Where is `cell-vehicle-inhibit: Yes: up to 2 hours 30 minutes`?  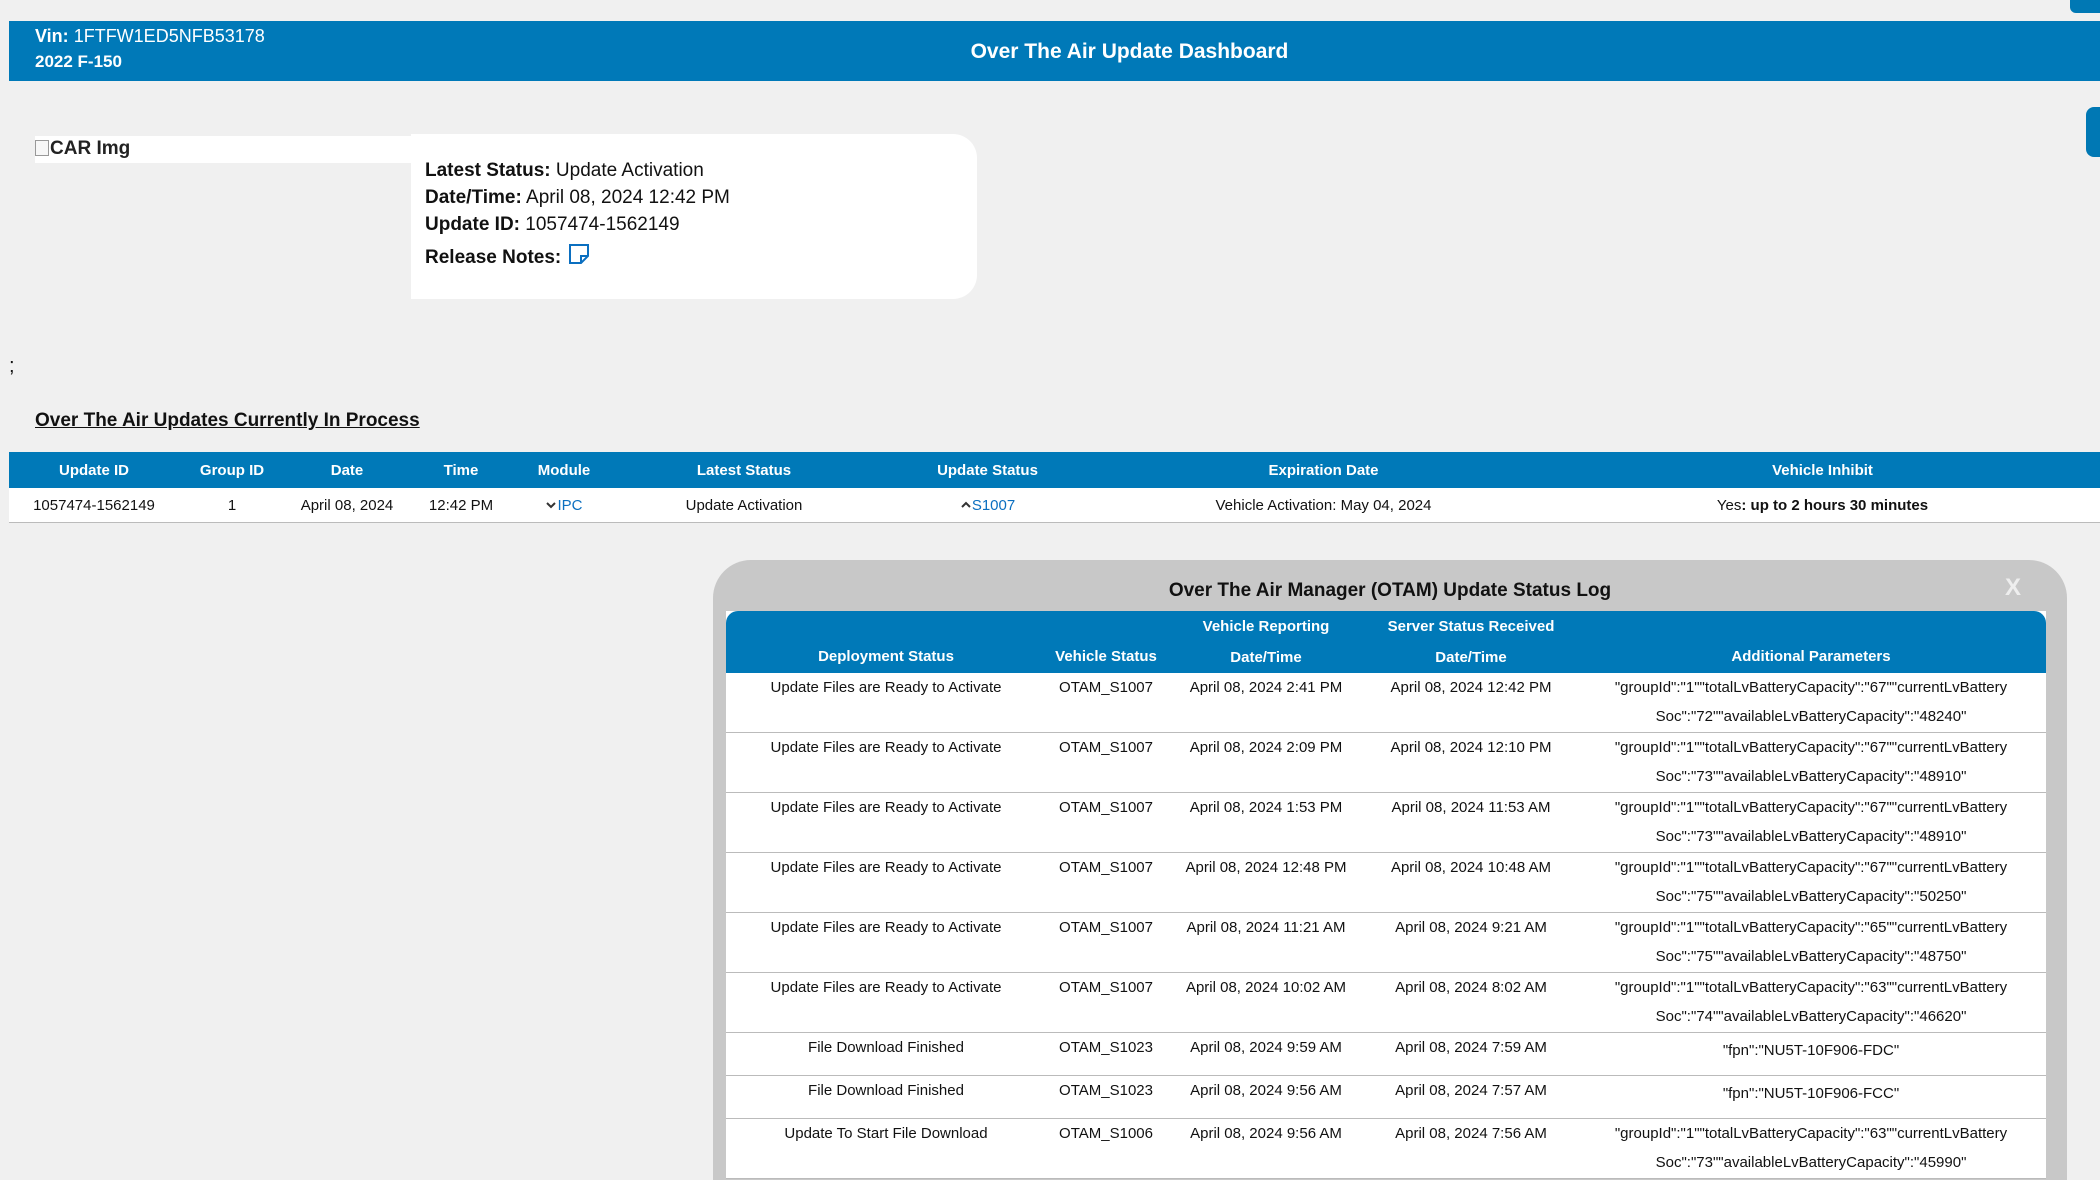
cell-vehicle-inhibit: Yes: up to 2 hours 30 minutes is located at coordinates (1822, 505).